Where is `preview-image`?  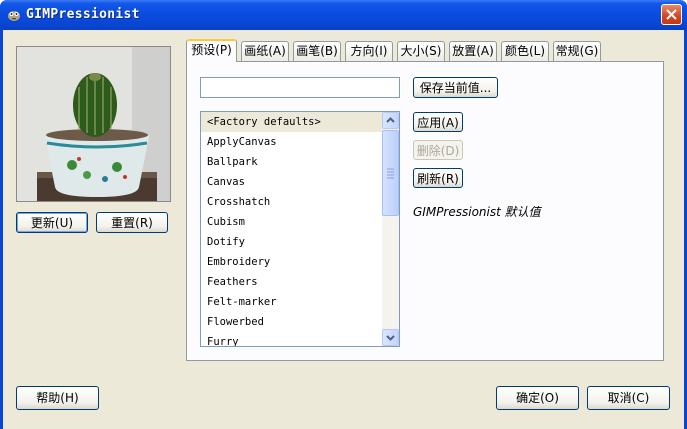
preview-image is located at coordinates (93, 124).